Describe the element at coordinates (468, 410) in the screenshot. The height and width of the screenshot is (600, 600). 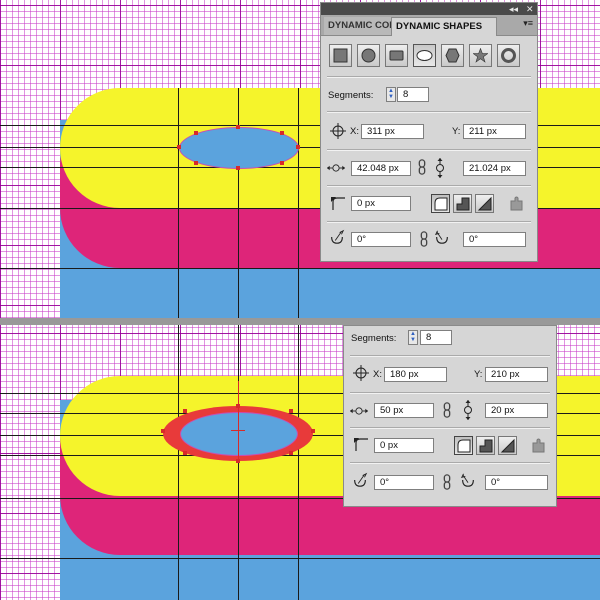
I see `height-arrows-icon` at that location.